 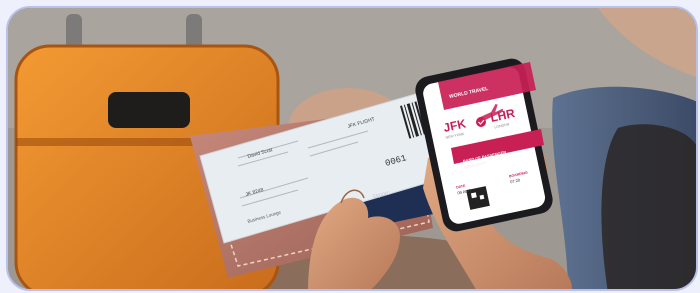 I want to click on check-circle-icon, so click(x=481, y=122).